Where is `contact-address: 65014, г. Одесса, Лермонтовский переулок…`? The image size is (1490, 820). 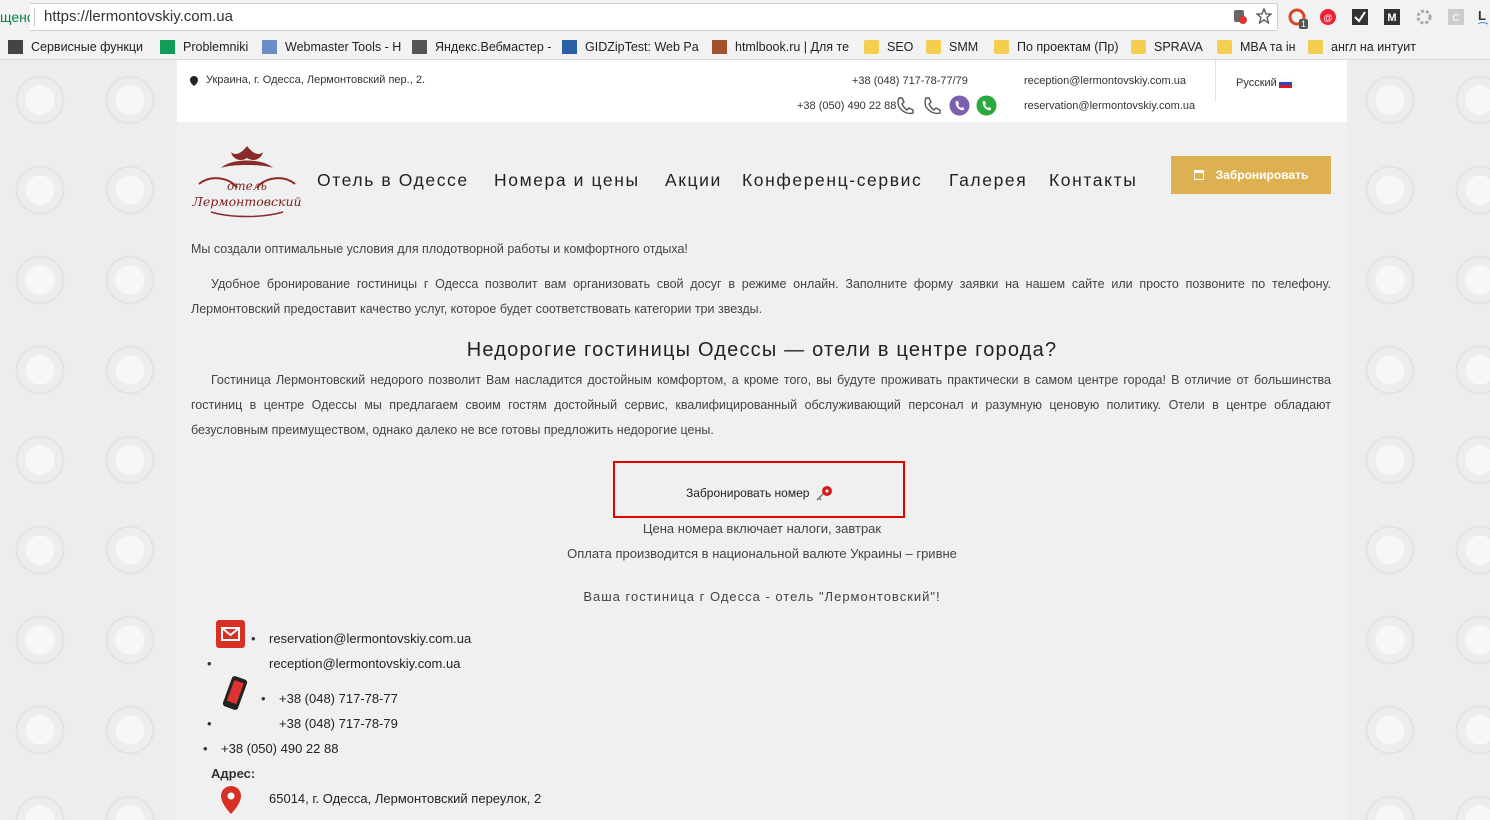 contact-address: 65014, г. Одесса, Лермонтовский переулок… is located at coordinates (405, 798).